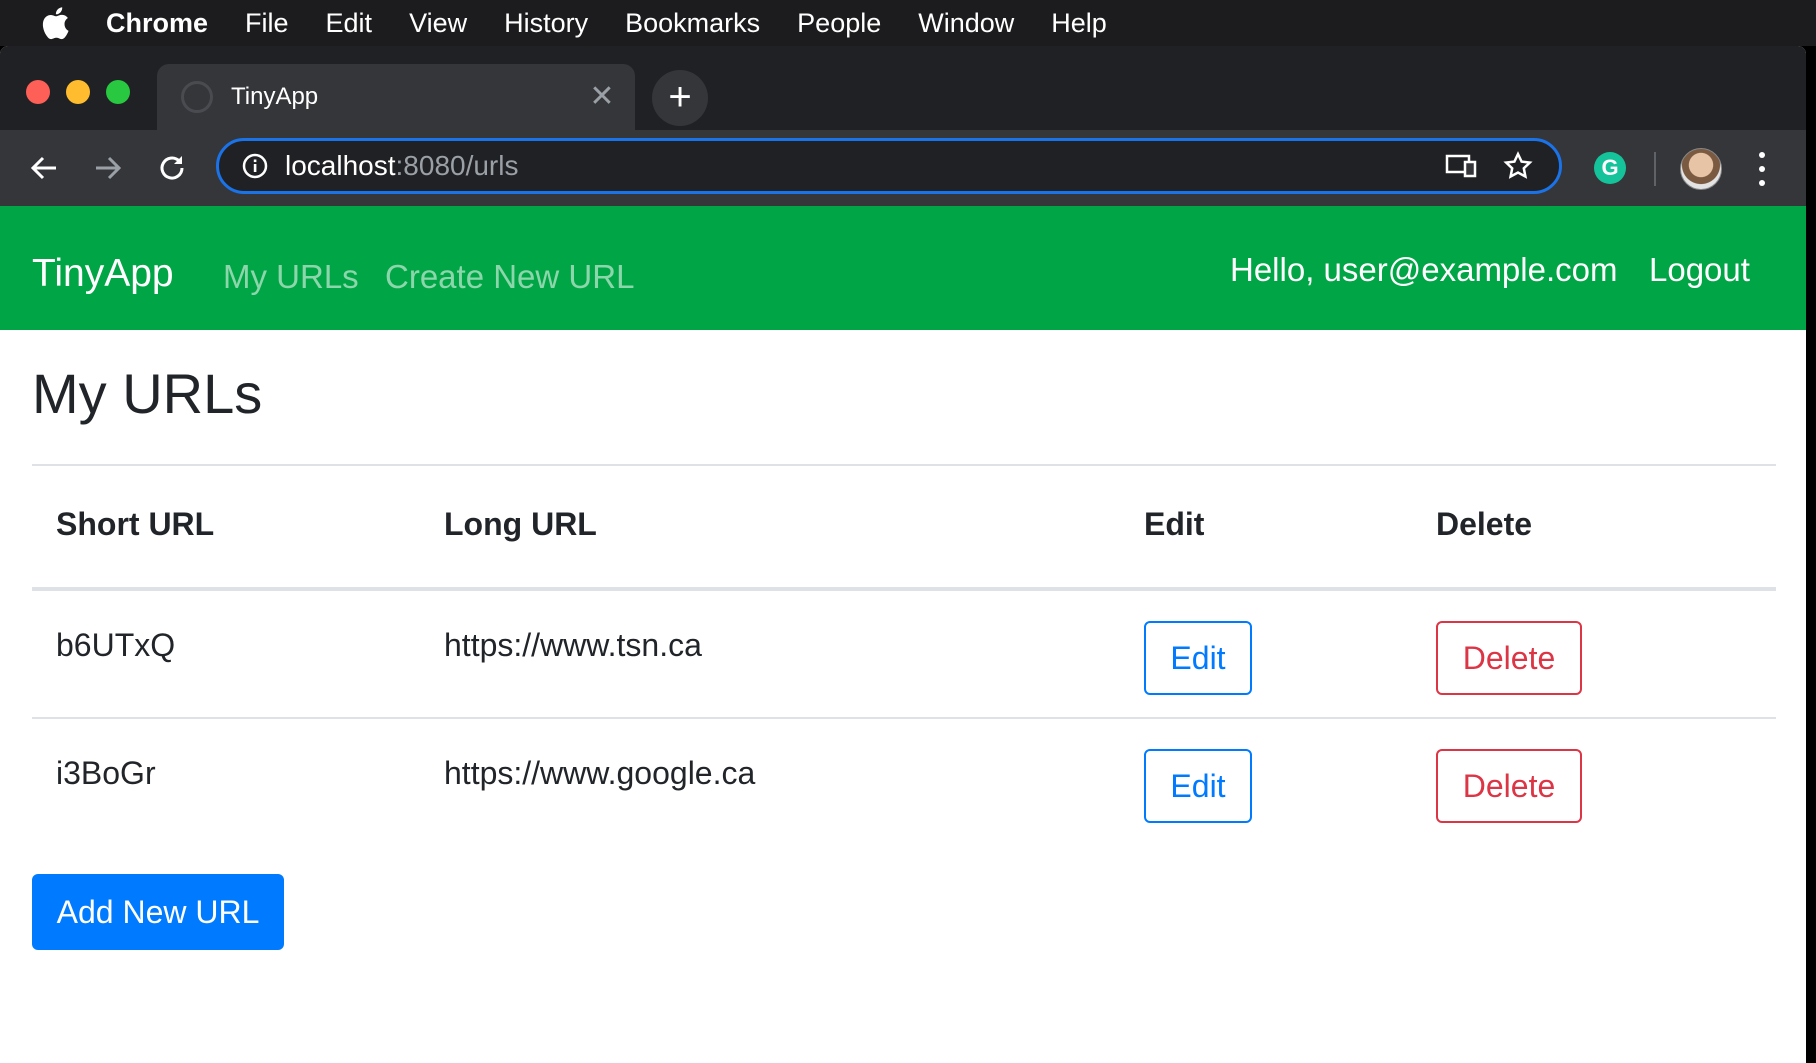  Describe the element at coordinates (59, 23) in the screenshot. I see `apple-icon` at that location.